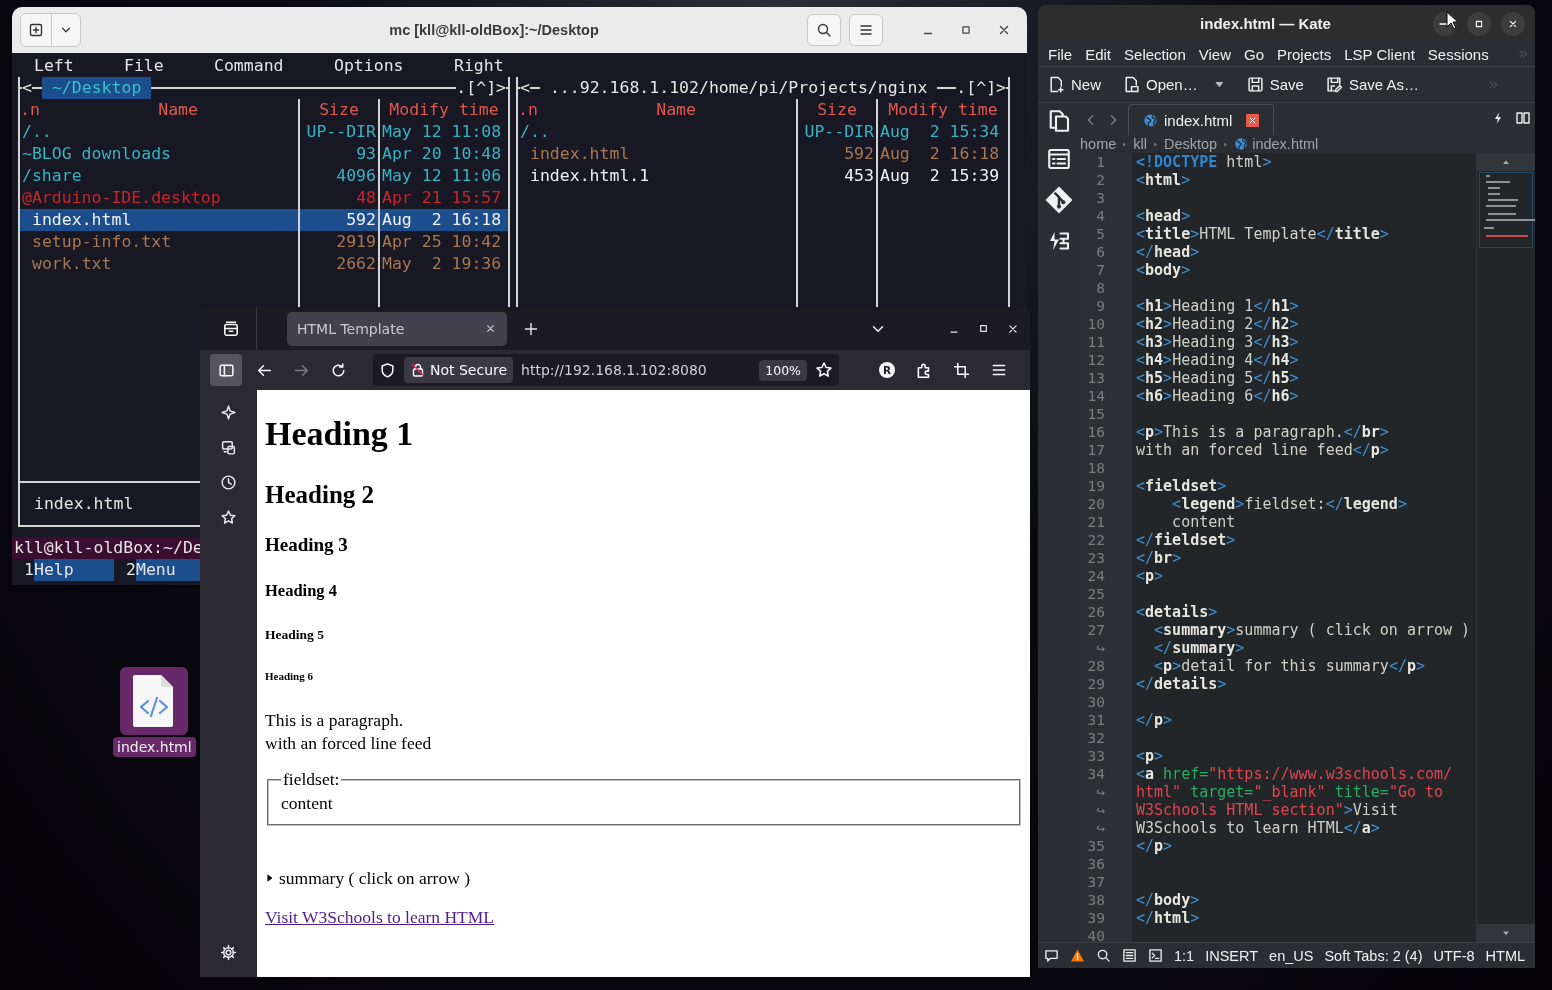  I want to click on breadcrumb: kll, so click(1140, 144).